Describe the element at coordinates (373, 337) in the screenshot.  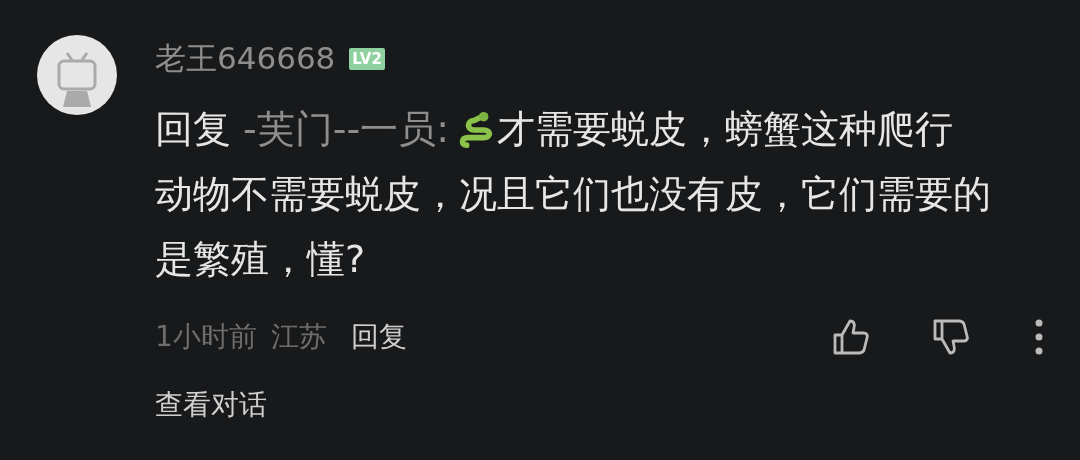
I see `reply-button: 回复` at that location.